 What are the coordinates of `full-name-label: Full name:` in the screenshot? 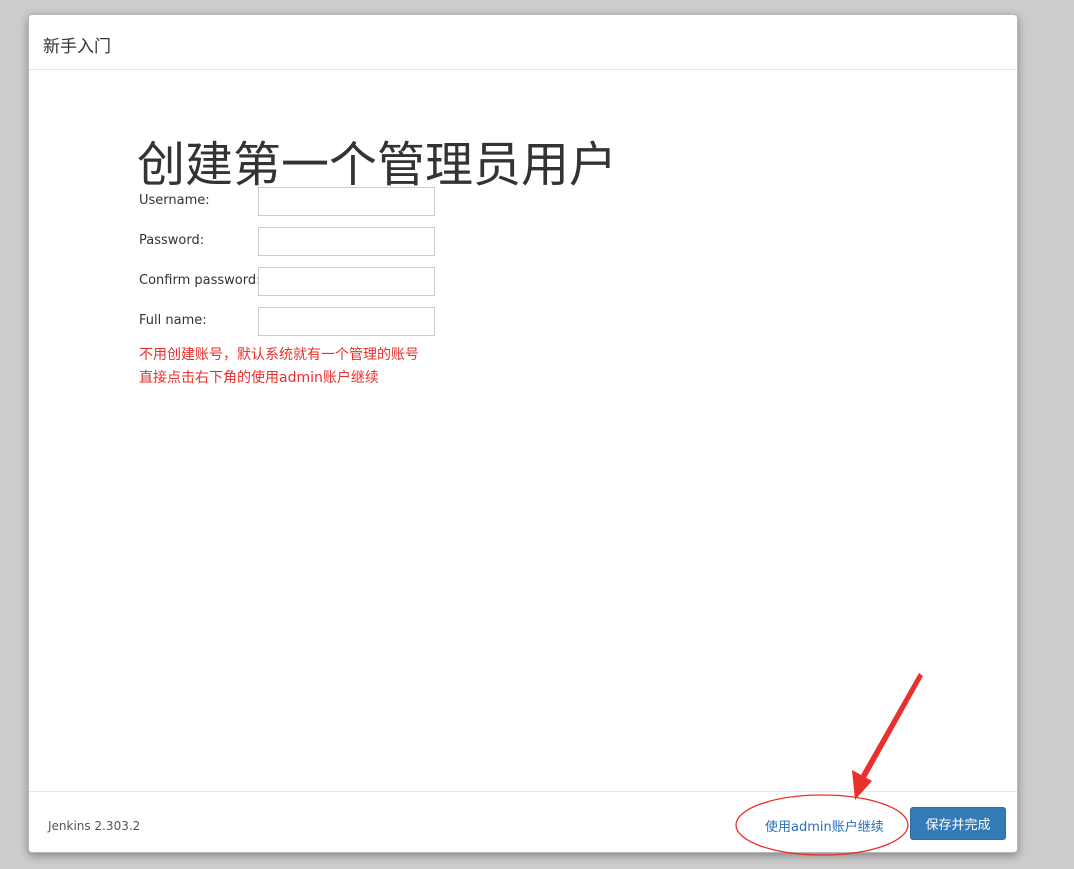 It's located at (173, 320).